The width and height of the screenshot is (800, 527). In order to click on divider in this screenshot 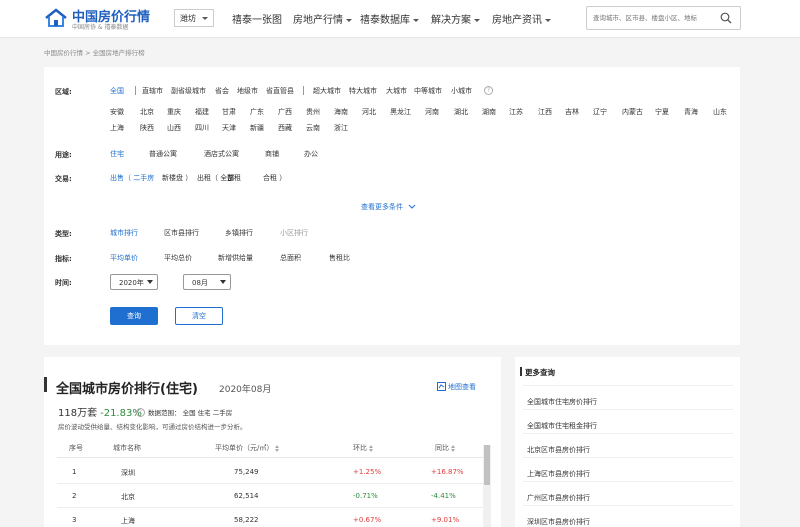, I will do `click(628, 505)`.